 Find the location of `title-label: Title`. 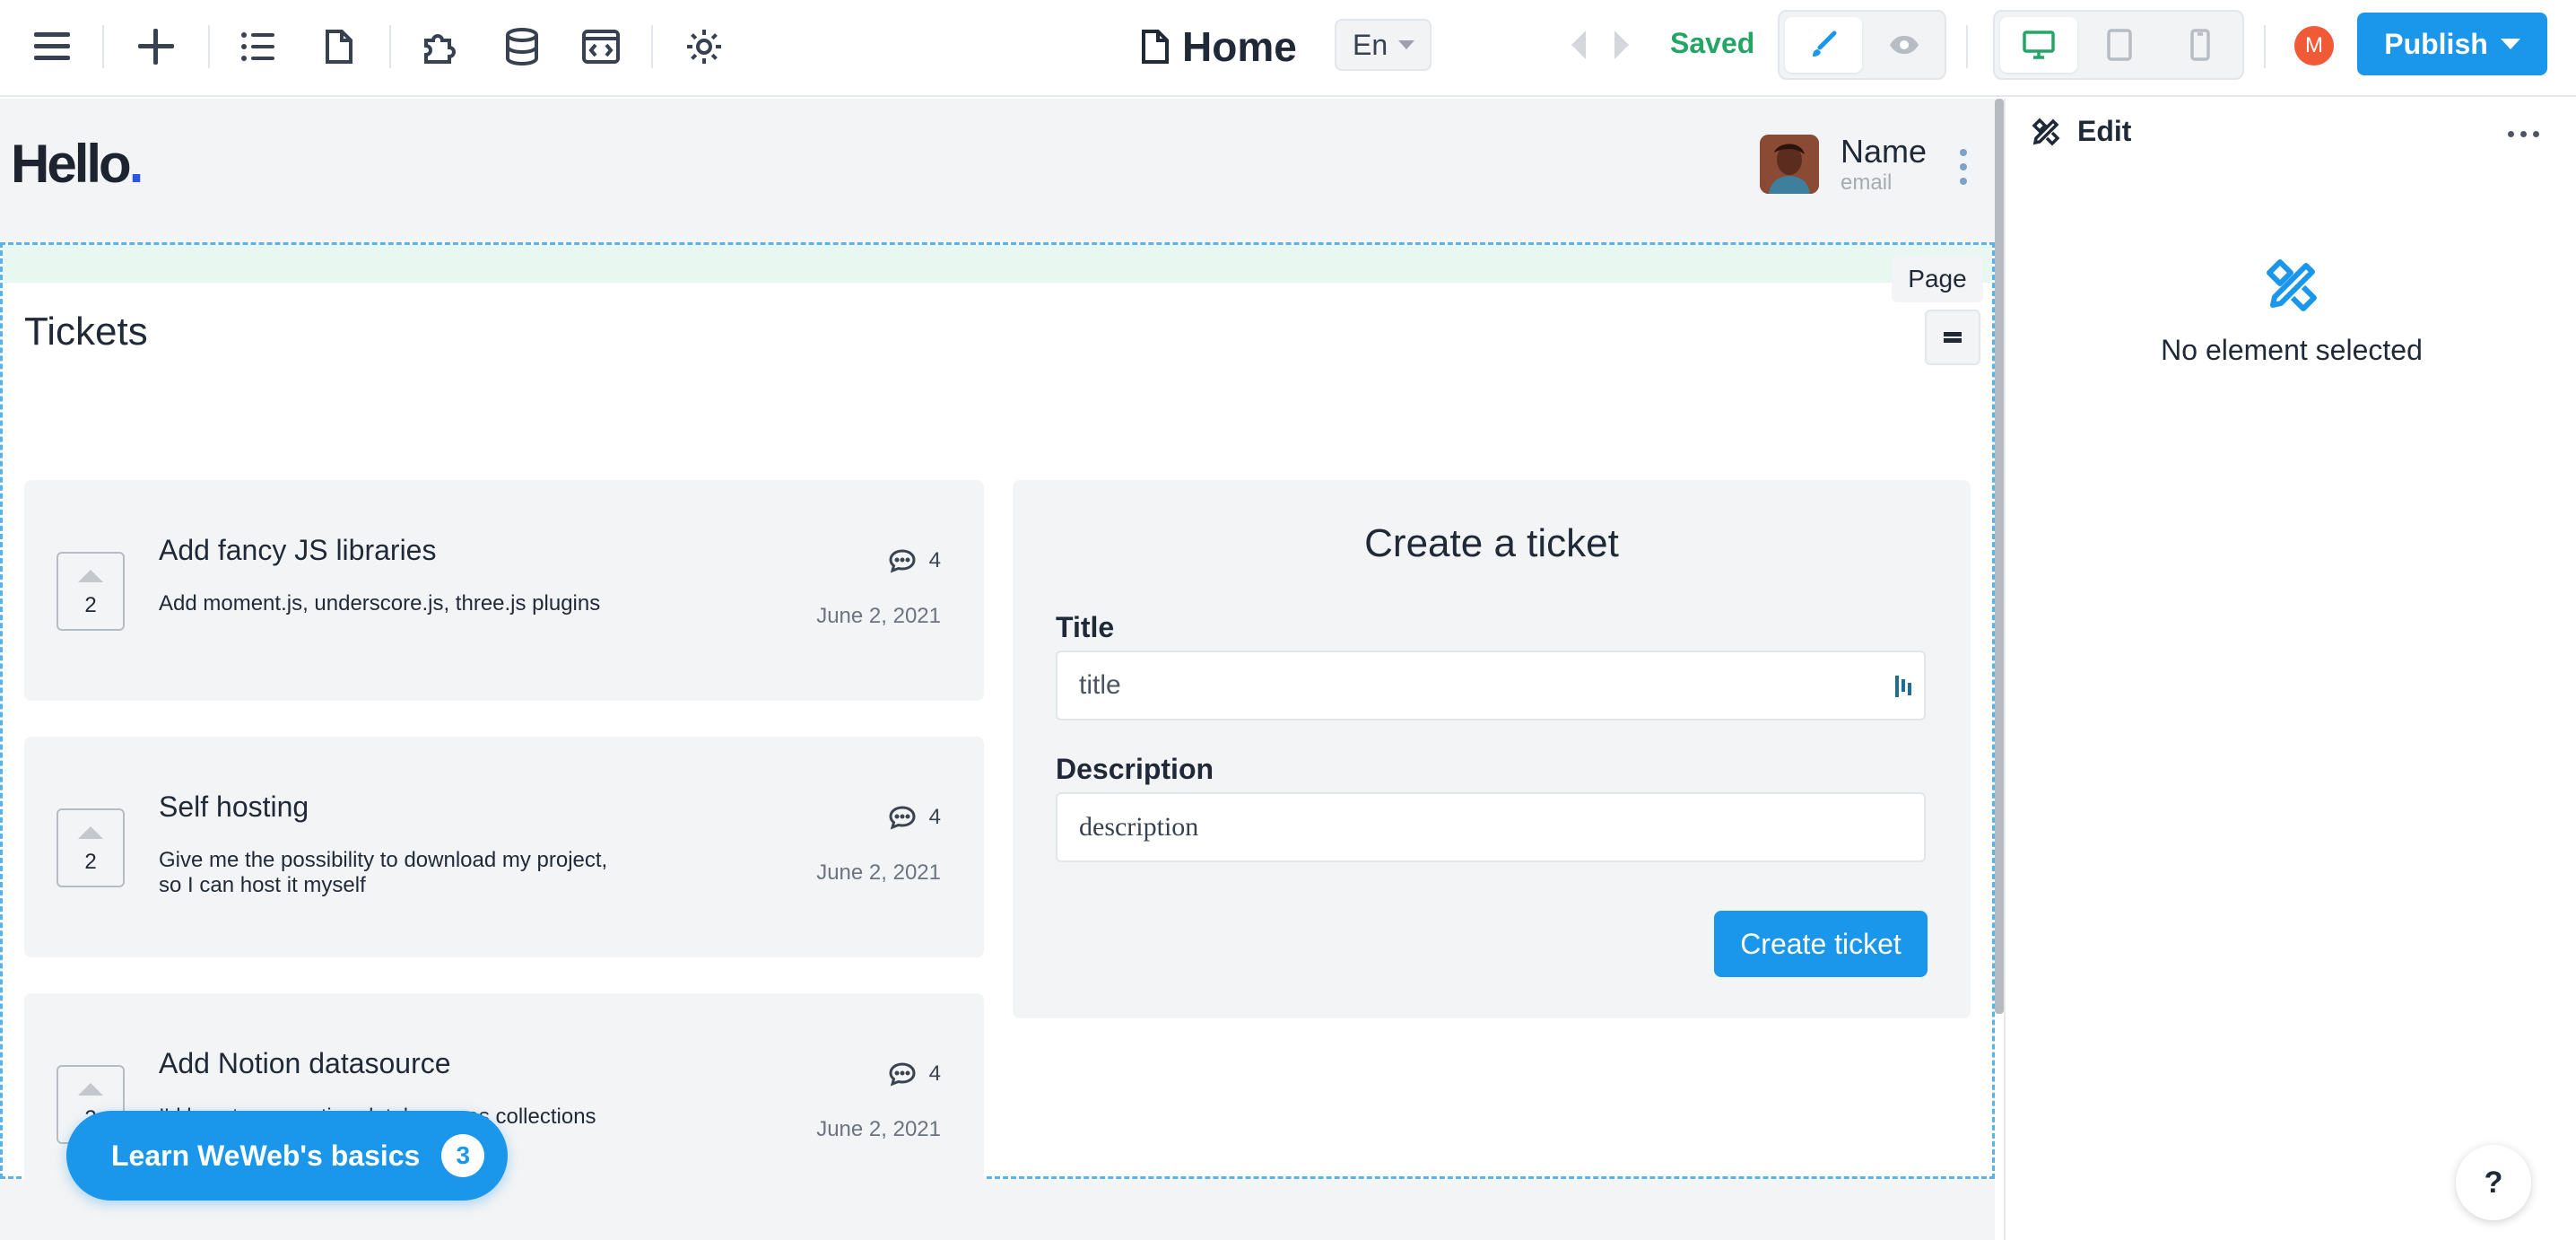

title-label: Title is located at coordinates (1085, 627).